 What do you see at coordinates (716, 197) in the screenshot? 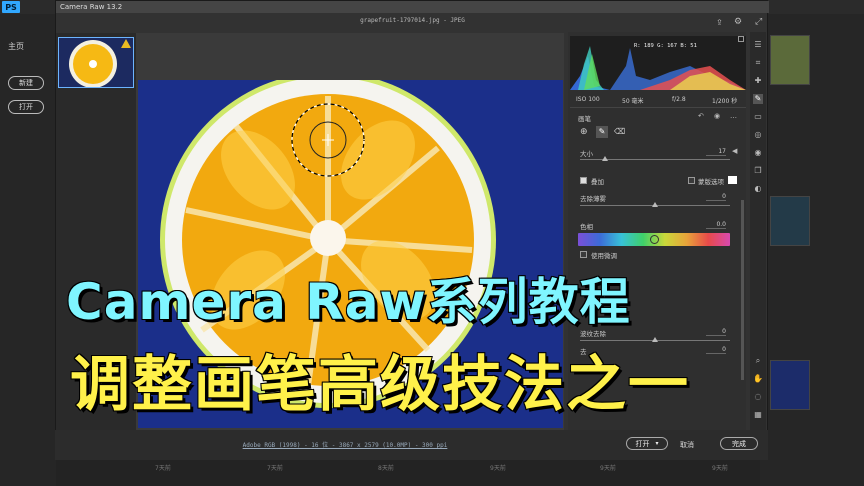
I see `dehaze-value: 0` at bounding box center [716, 197].